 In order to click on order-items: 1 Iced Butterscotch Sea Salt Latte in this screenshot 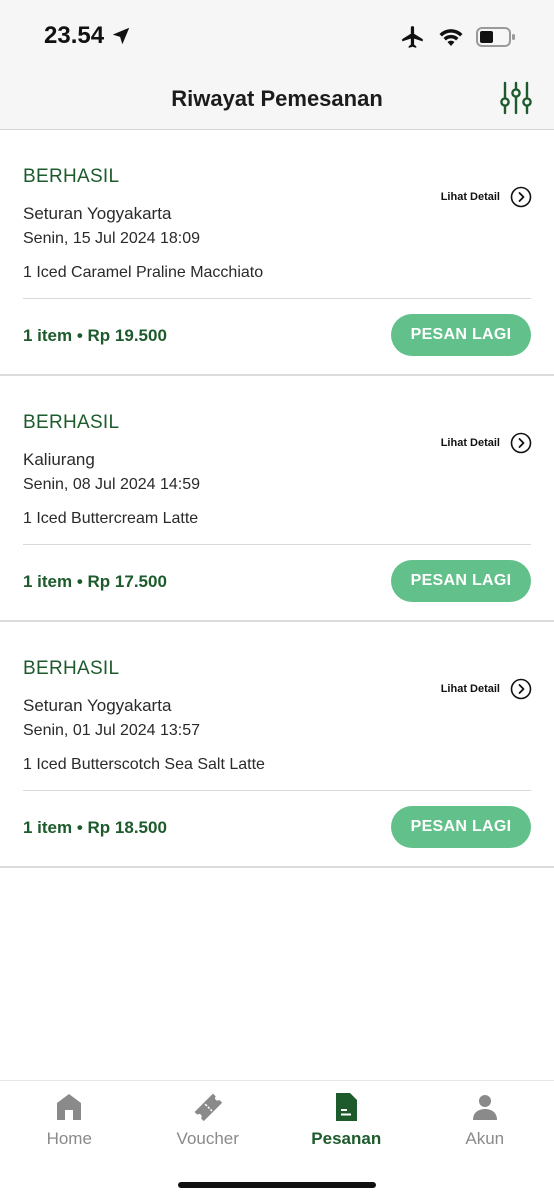, I will do `click(144, 764)`.